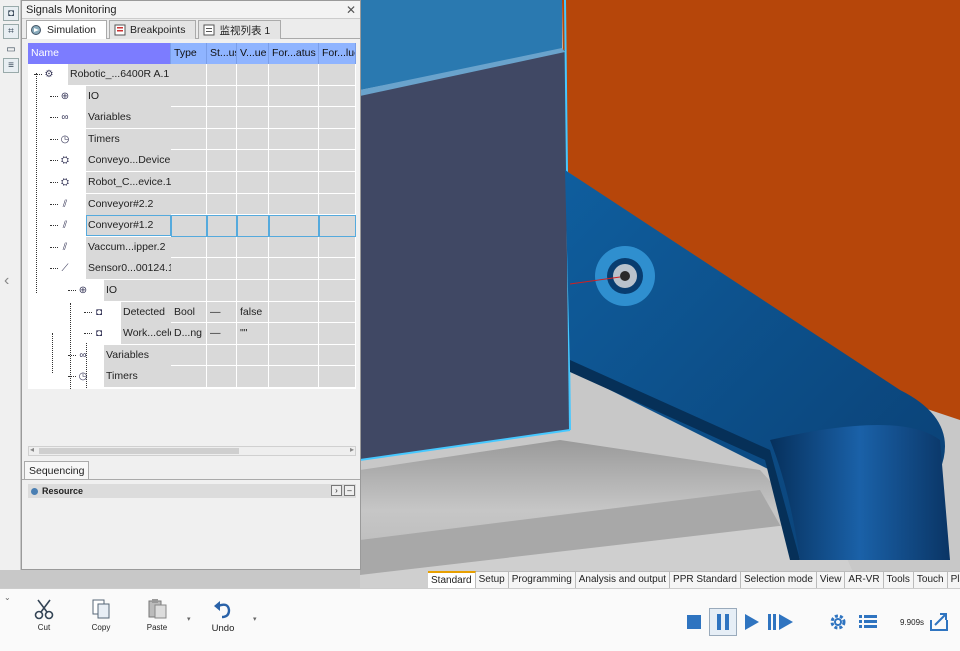 This screenshot has width=960, height=651. I want to click on table-row: ◘ Work...celd D...ng — "", so click(192, 334).